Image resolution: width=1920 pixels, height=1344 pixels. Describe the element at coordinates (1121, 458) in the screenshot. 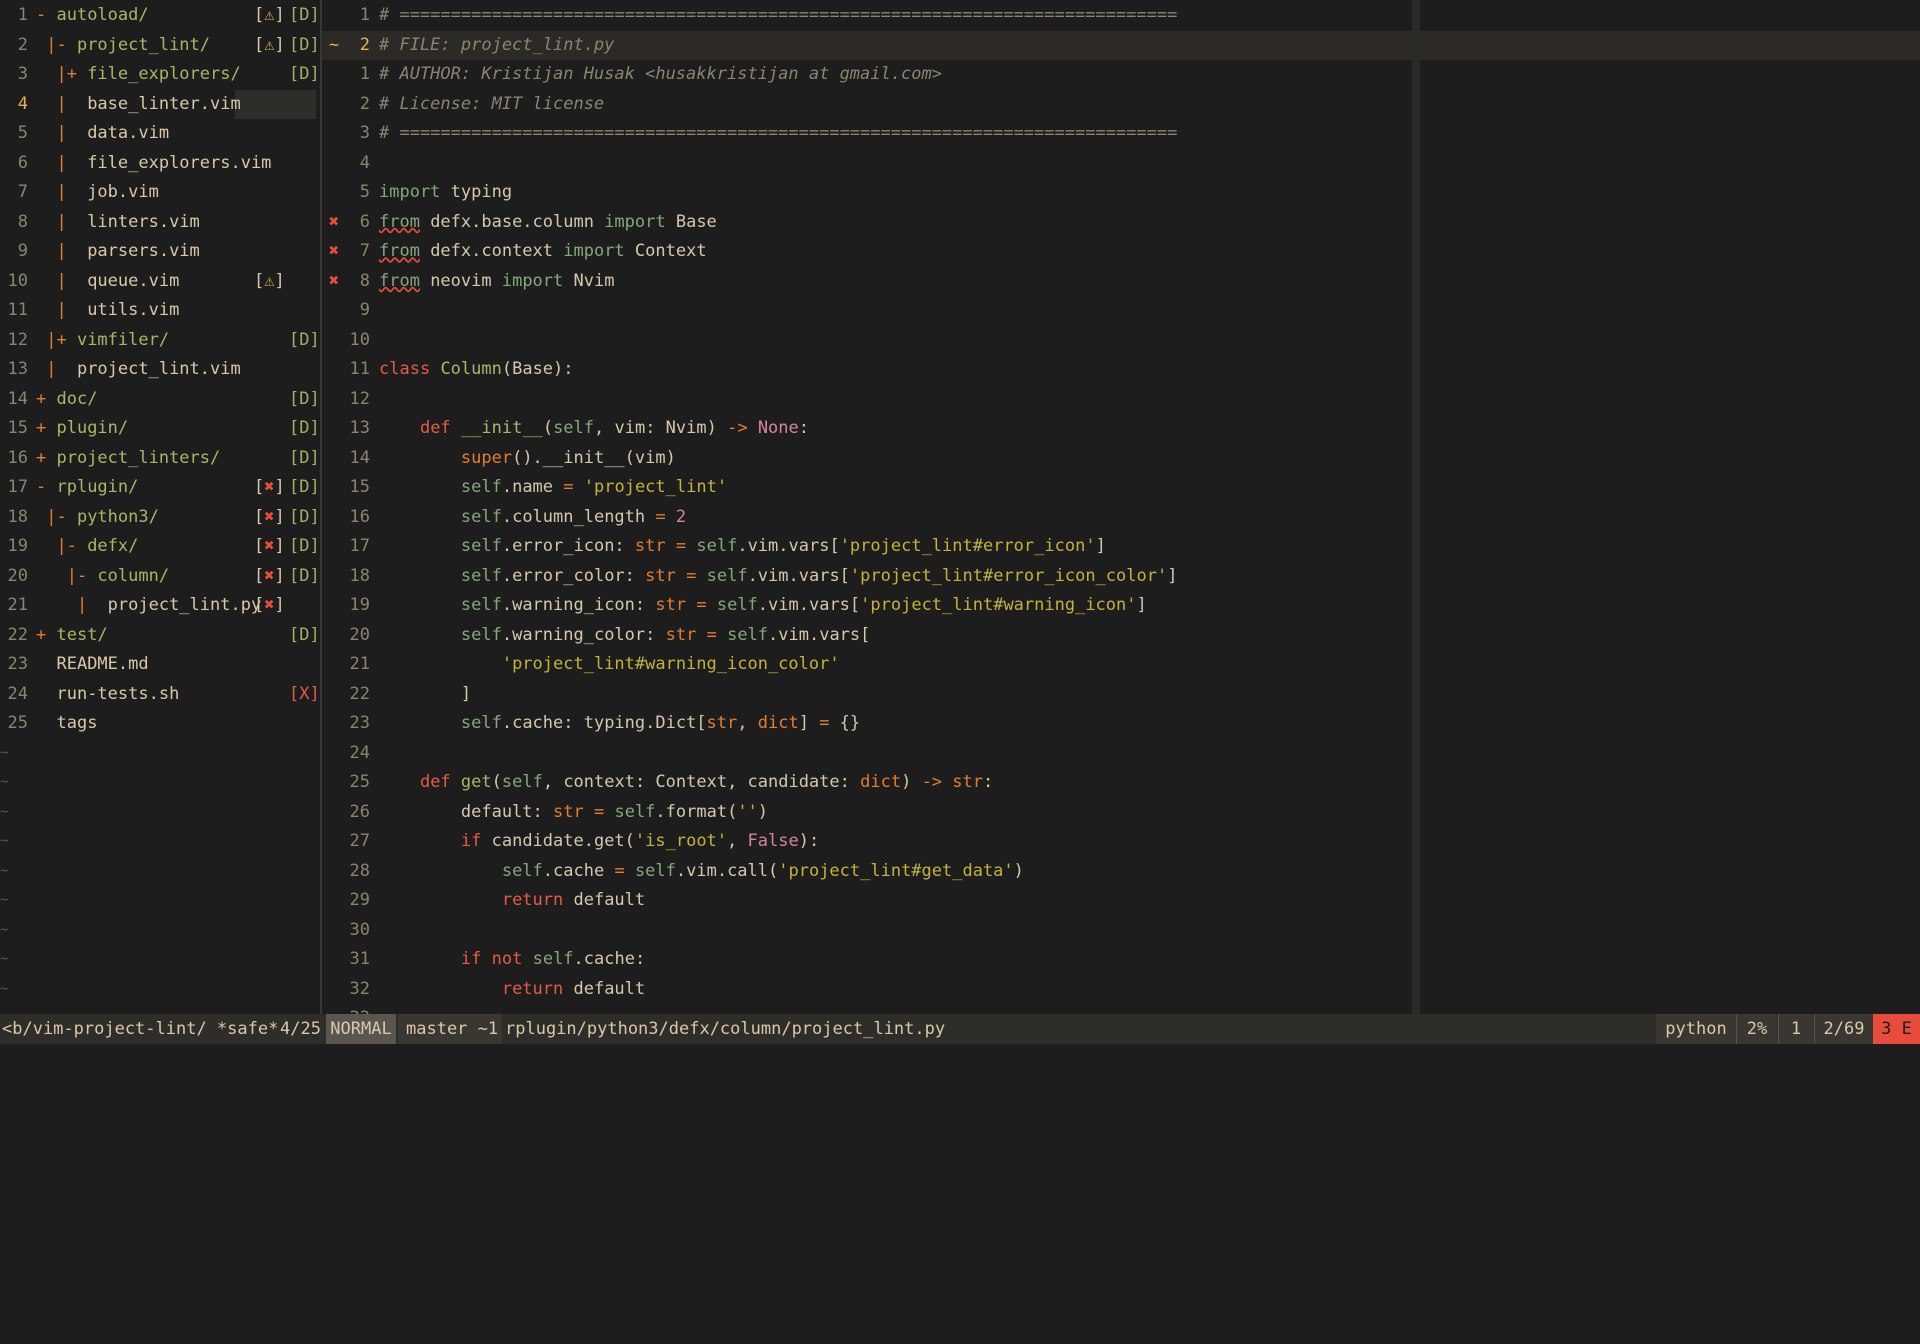

I see `code-line: 14 super().__init__(vim)` at that location.